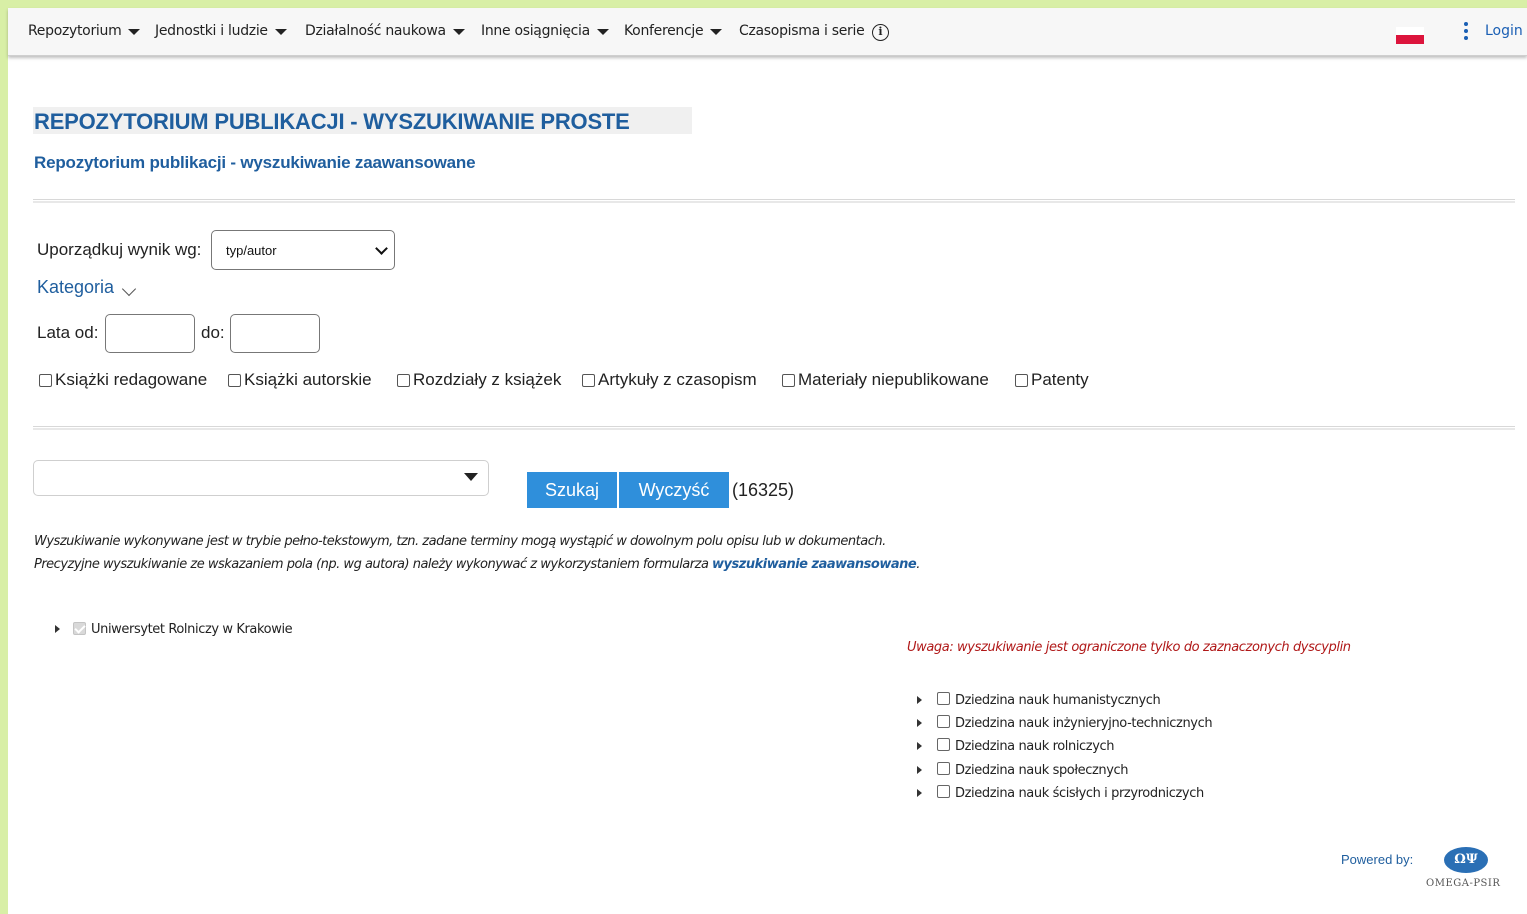 The image size is (1527, 914). What do you see at coordinates (308, 379) in the screenshot?
I see `checkbox-label: Książki autorskie` at bounding box center [308, 379].